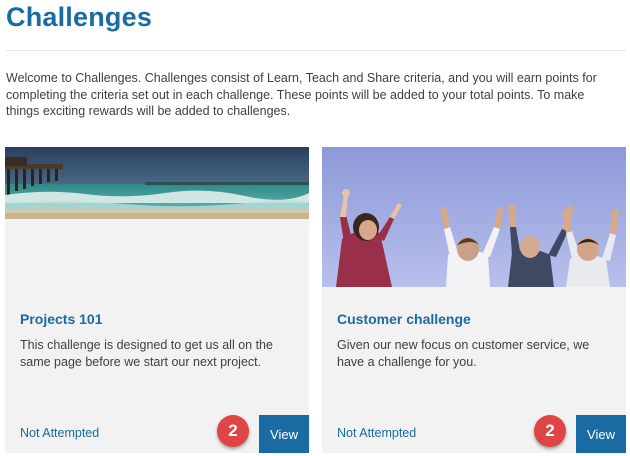  I want to click on pier-ocean-image, so click(157, 183).